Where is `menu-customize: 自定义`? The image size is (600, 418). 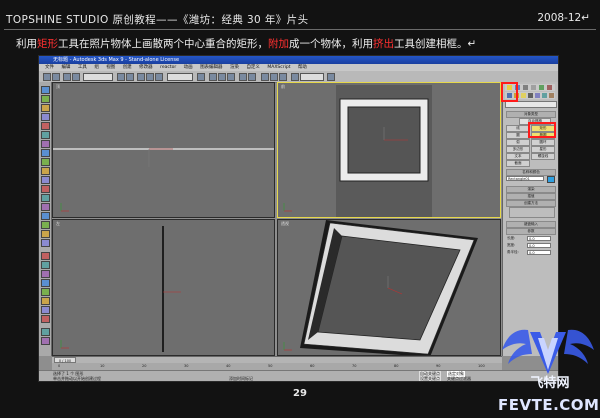
menu-customize: 自定义 is located at coordinates (253, 67).